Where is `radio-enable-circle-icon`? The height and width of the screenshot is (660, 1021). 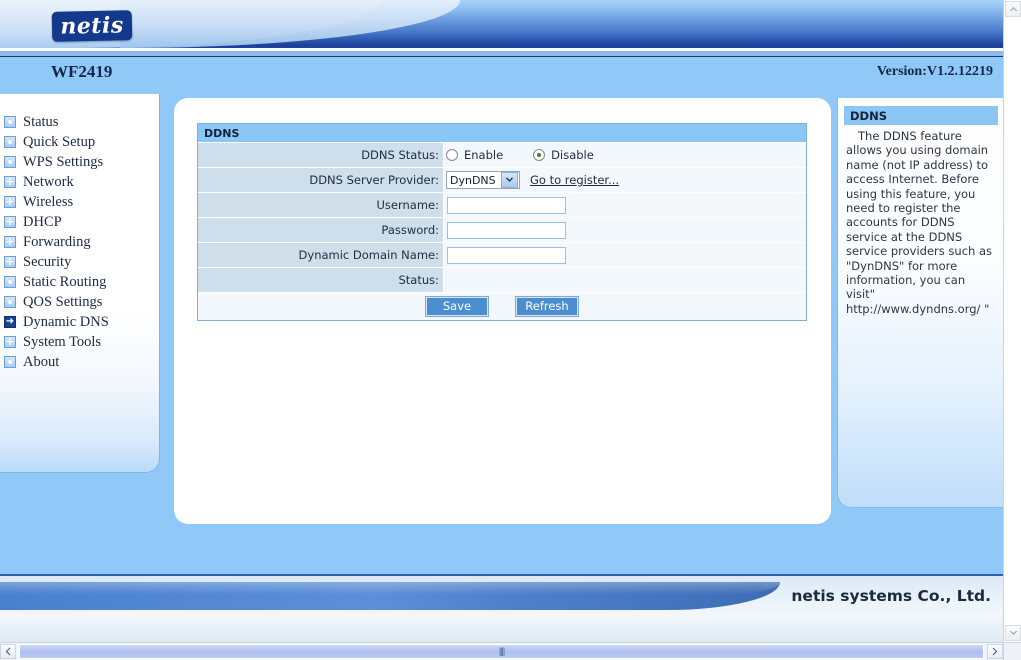 radio-enable-circle-icon is located at coordinates (452, 155).